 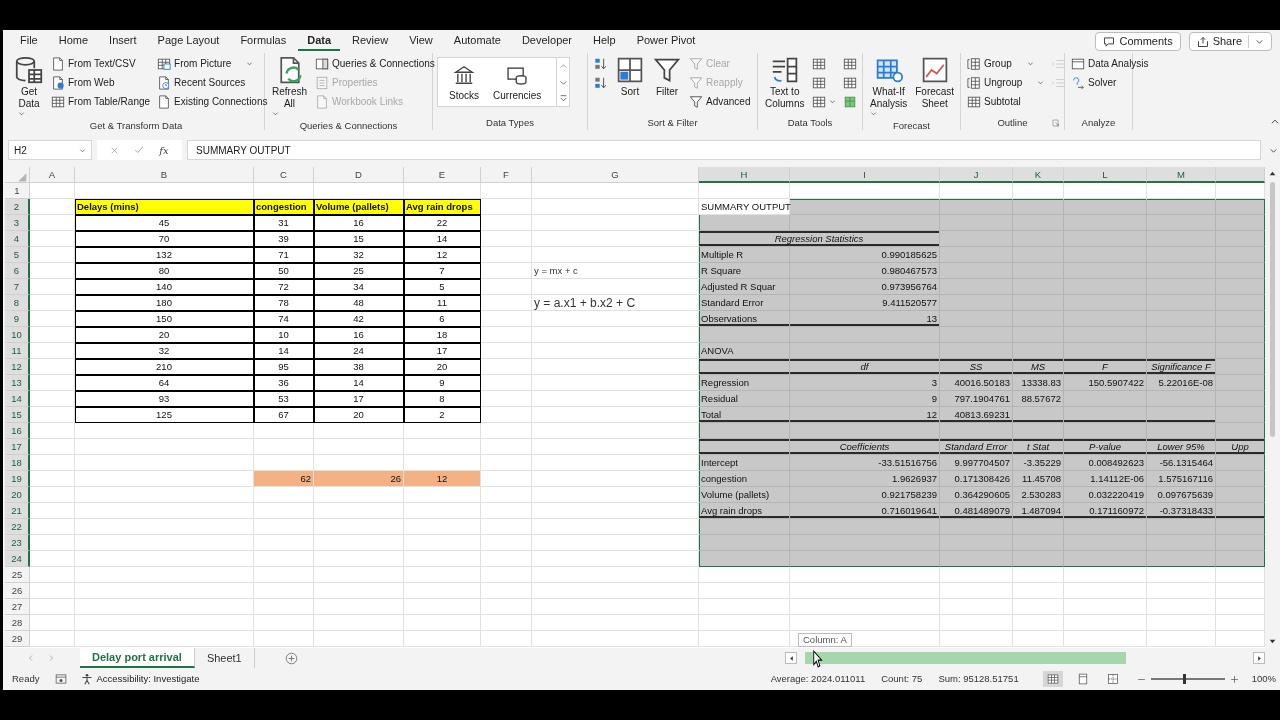 What do you see at coordinates (17, 415) in the screenshot?
I see `row-header: 15` at bounding box center [17, 415].